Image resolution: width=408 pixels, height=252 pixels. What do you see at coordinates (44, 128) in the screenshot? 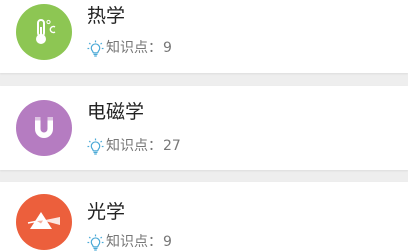
I see `magnet-icon` at bounding box center [44, 128].